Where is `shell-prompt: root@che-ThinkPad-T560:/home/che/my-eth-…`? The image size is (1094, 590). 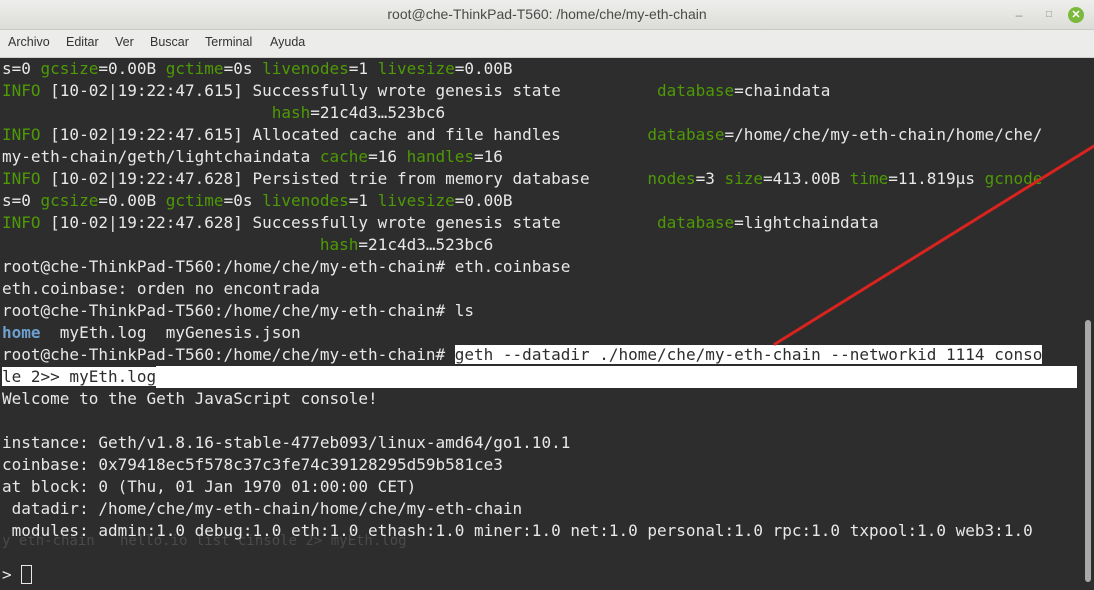
shell-prompt: root@che-ThinkPad-T560:/home/che/my-eth-… is located at coordinates (228, 354).